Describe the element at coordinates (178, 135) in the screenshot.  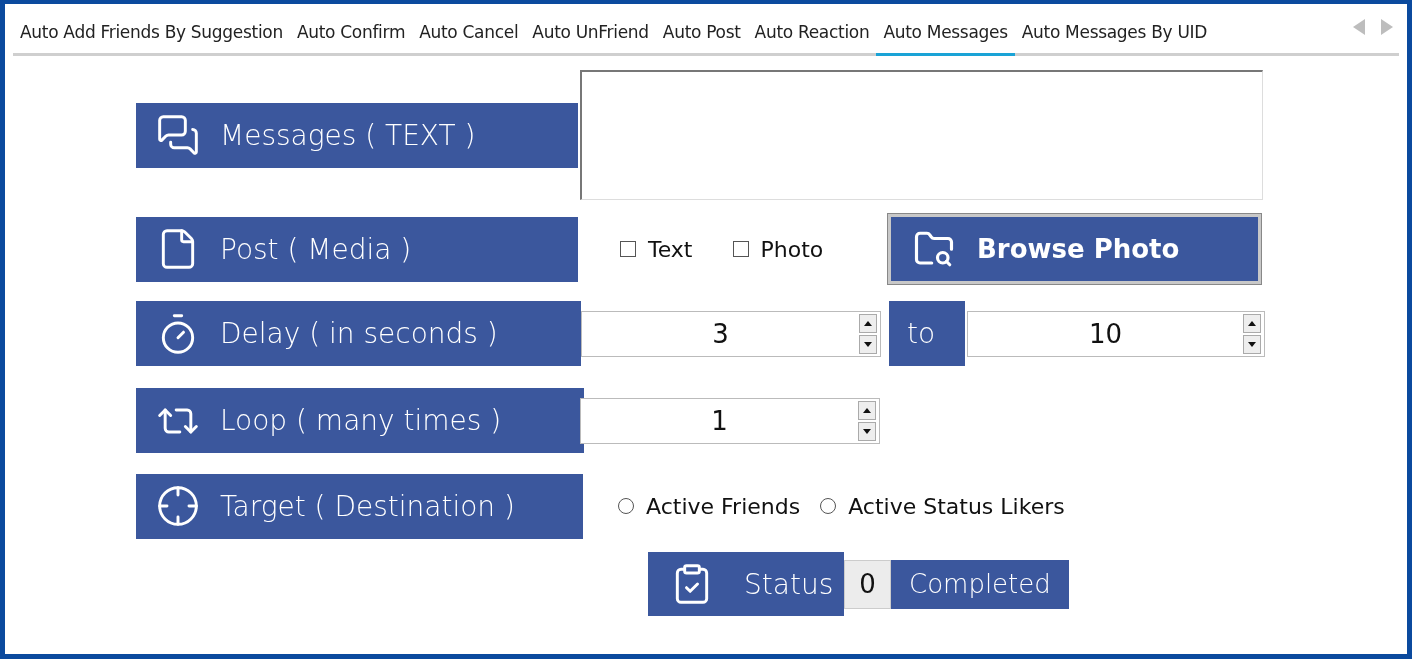
I see `chat-bubbles-icon` at that location.